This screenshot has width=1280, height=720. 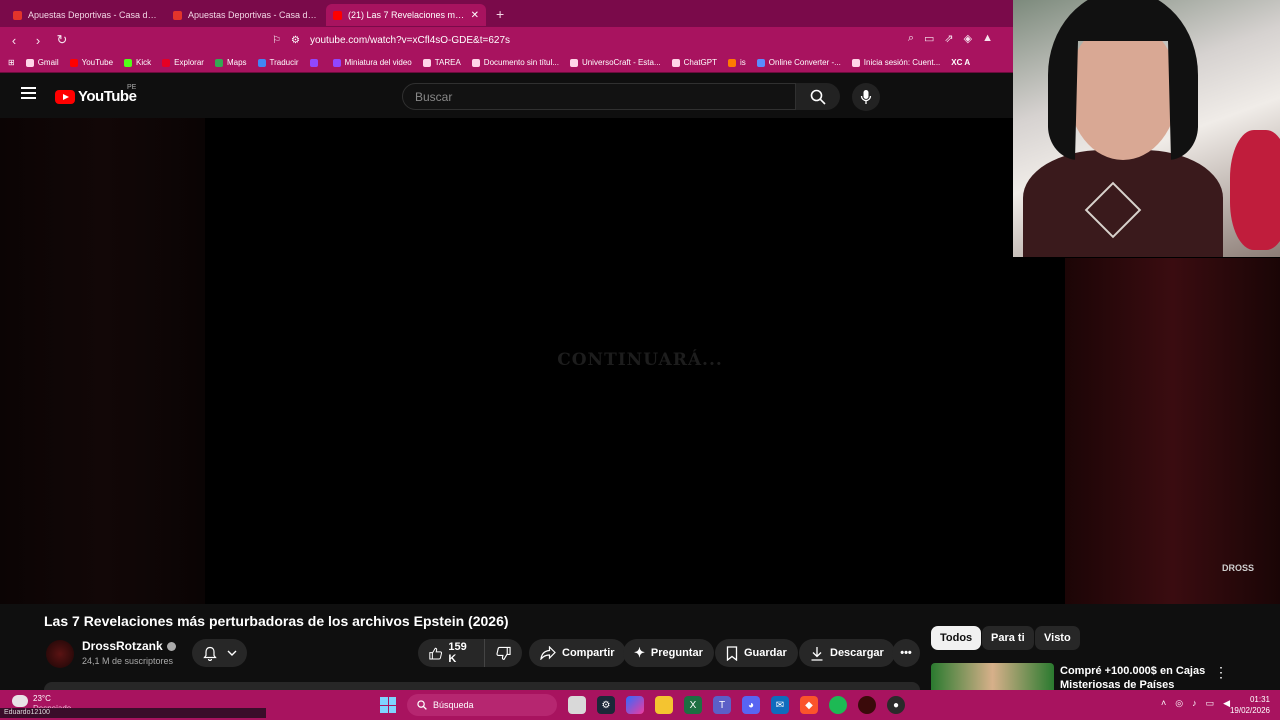 What do you see at coordinates (475, 15) in the screenshot?
I see `close-tab-icon: ✕` at bounding box center [475, 15].